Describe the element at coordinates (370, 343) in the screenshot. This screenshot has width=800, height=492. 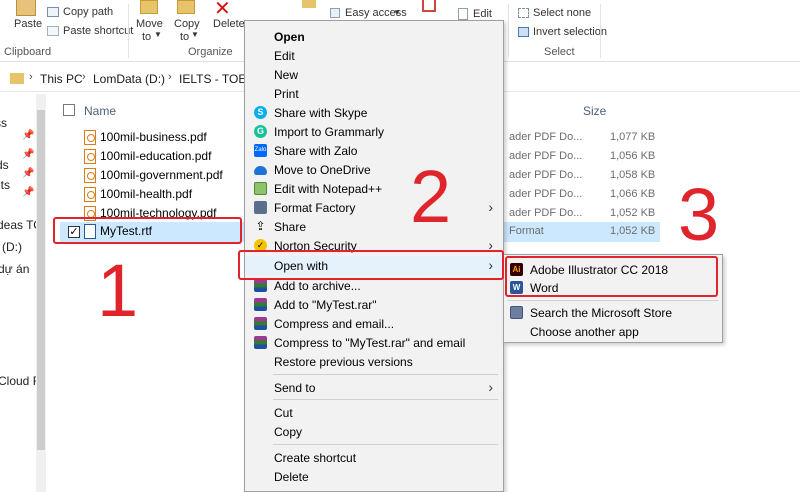
I see `menu-label: Compress to "MyTest.rar" and email` at that location.